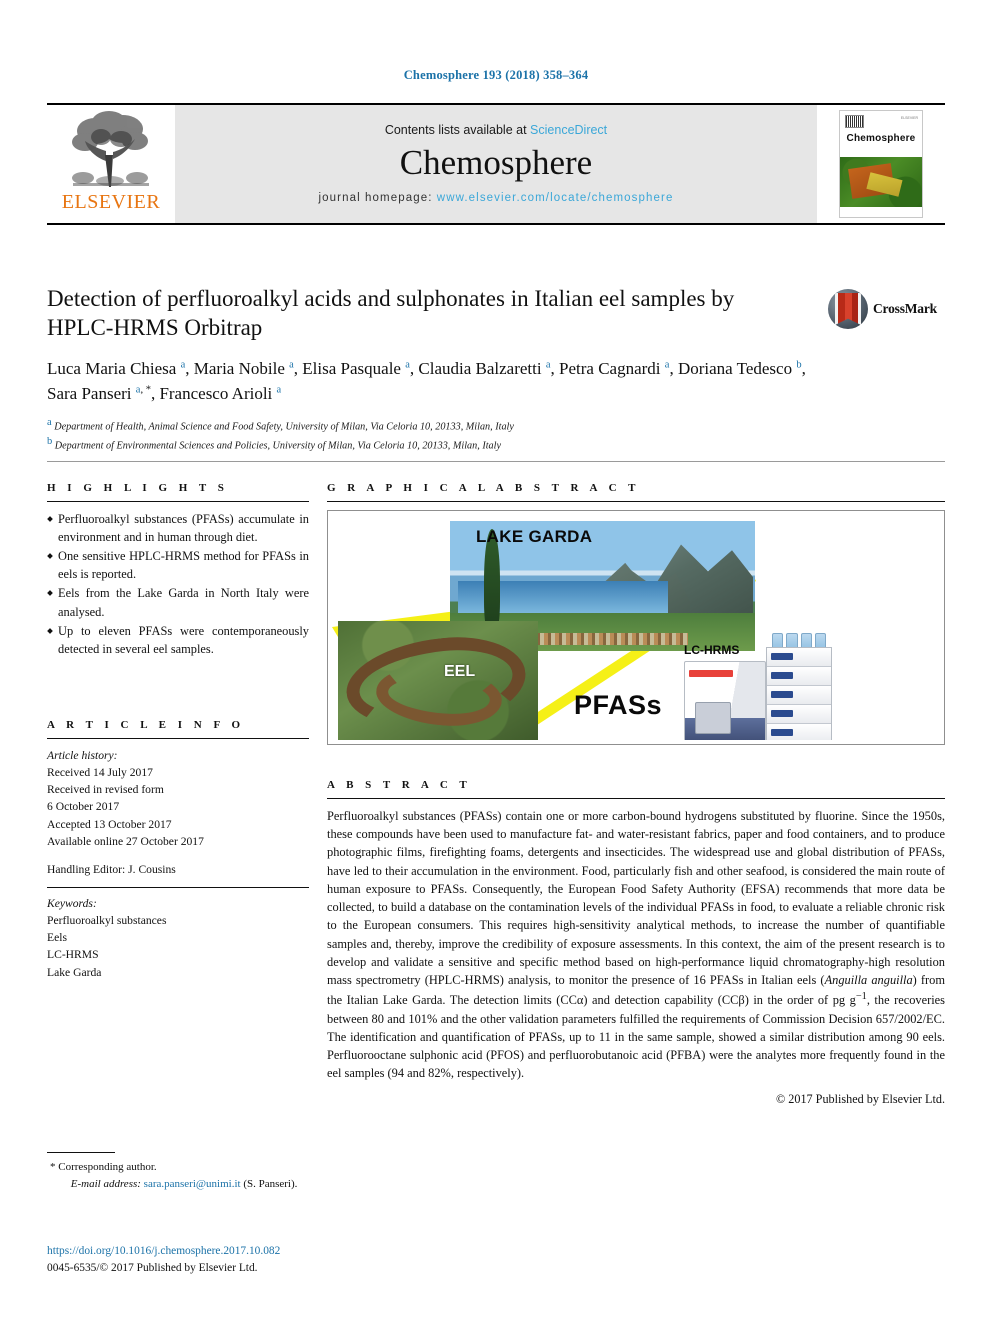 The width and height of the screenshot is (992, 1323). Describe the element at coordinates (111, 869) in the screenshot. I see `handling-editor: Handling Editor: J. Cousins` at that location.